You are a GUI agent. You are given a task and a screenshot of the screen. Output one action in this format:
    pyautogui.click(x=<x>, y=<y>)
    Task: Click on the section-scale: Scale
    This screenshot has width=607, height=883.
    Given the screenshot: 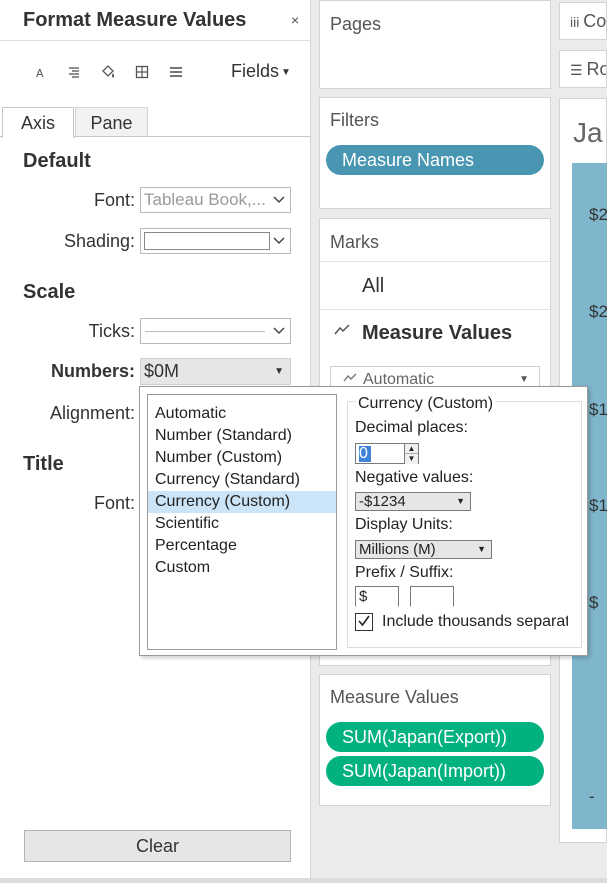 What is the action you would take?
    pyautogui.click(x=49, y=292)
    